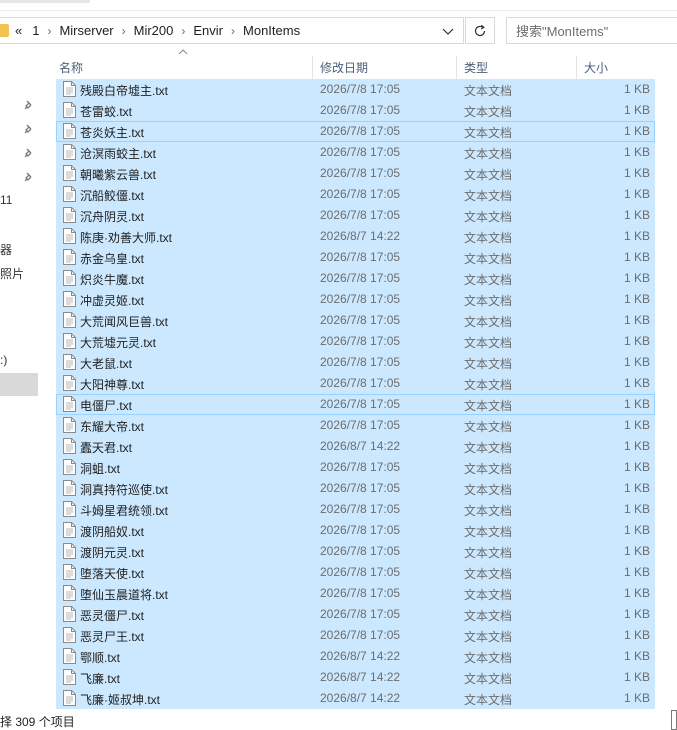  I want to click on file-name: 东耀大帝.txt, so click(112, 426).